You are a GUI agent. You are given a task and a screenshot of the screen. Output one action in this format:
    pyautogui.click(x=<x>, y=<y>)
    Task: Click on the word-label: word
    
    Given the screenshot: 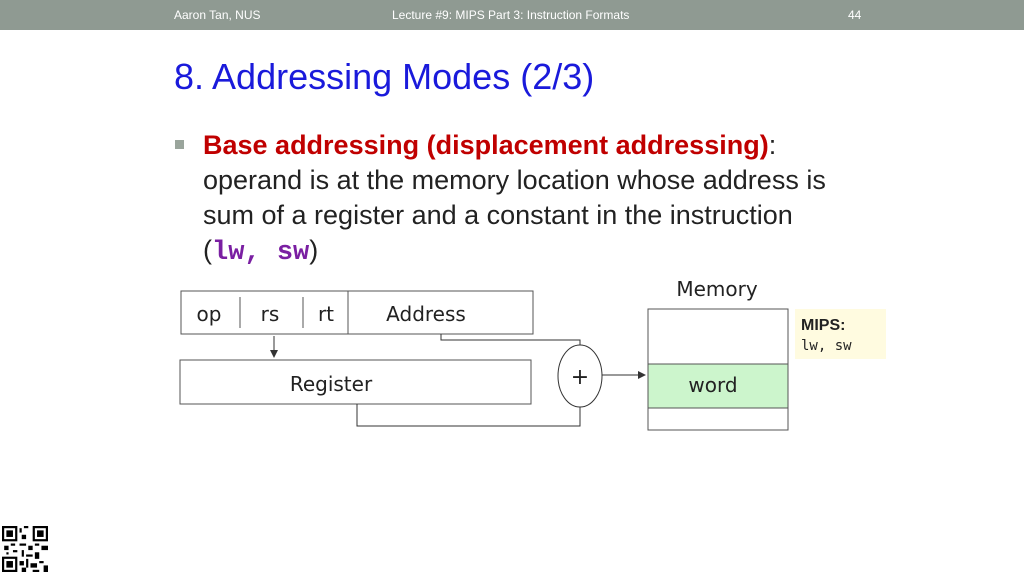 What is the action you would take?
    pyautogui.click(x=712, y=385)
    